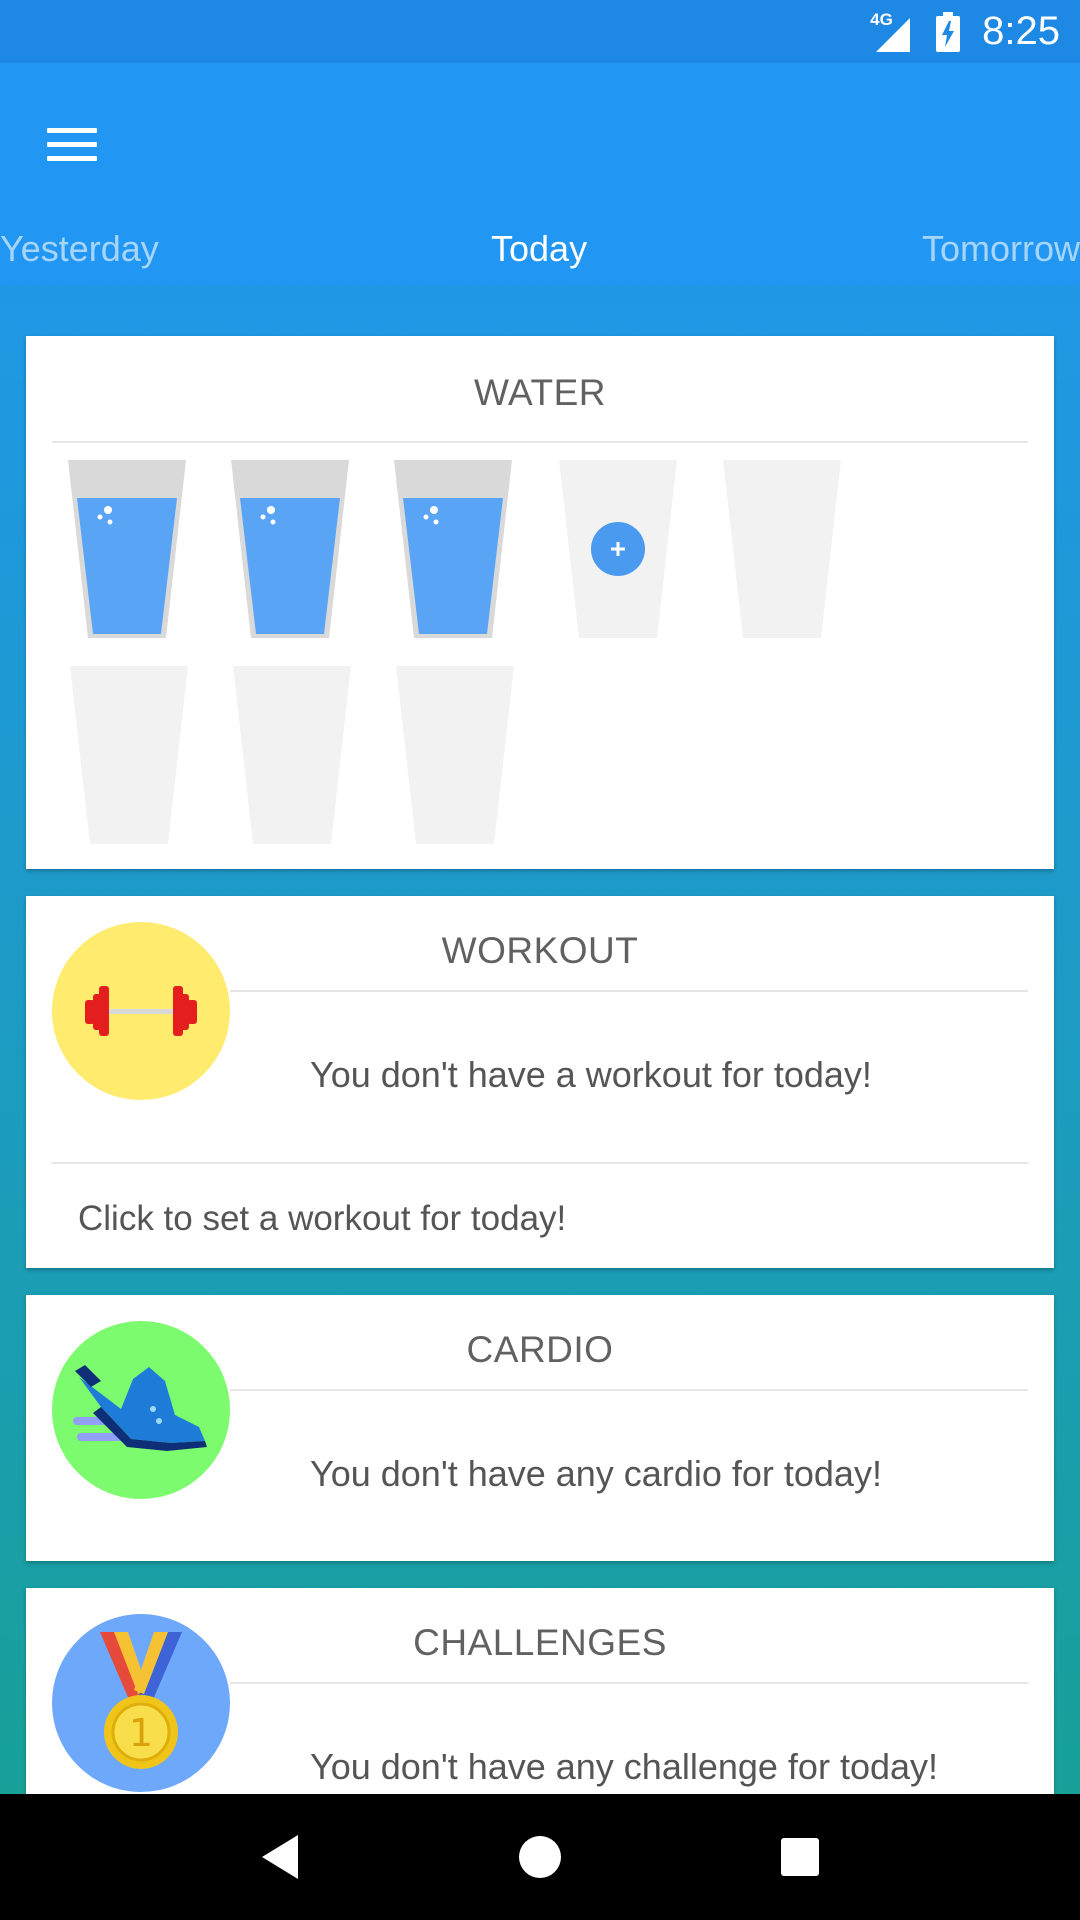 Image resolution: width=1080 pixels, height=1920 pixels. Describe the element at coordinates (892, 31) in the screenshot. I see `signal-icon: 4G` at that location.